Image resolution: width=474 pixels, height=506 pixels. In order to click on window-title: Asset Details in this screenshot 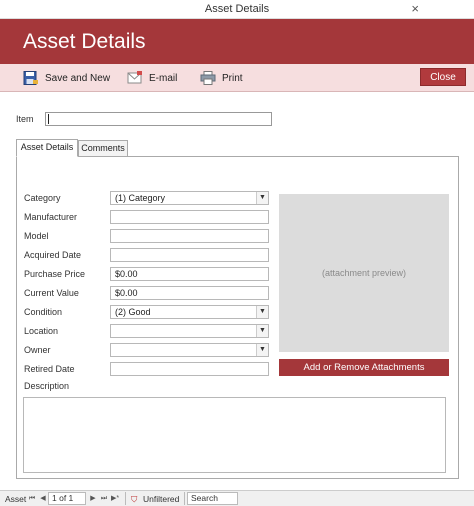, I will do `click(237, 9)`.